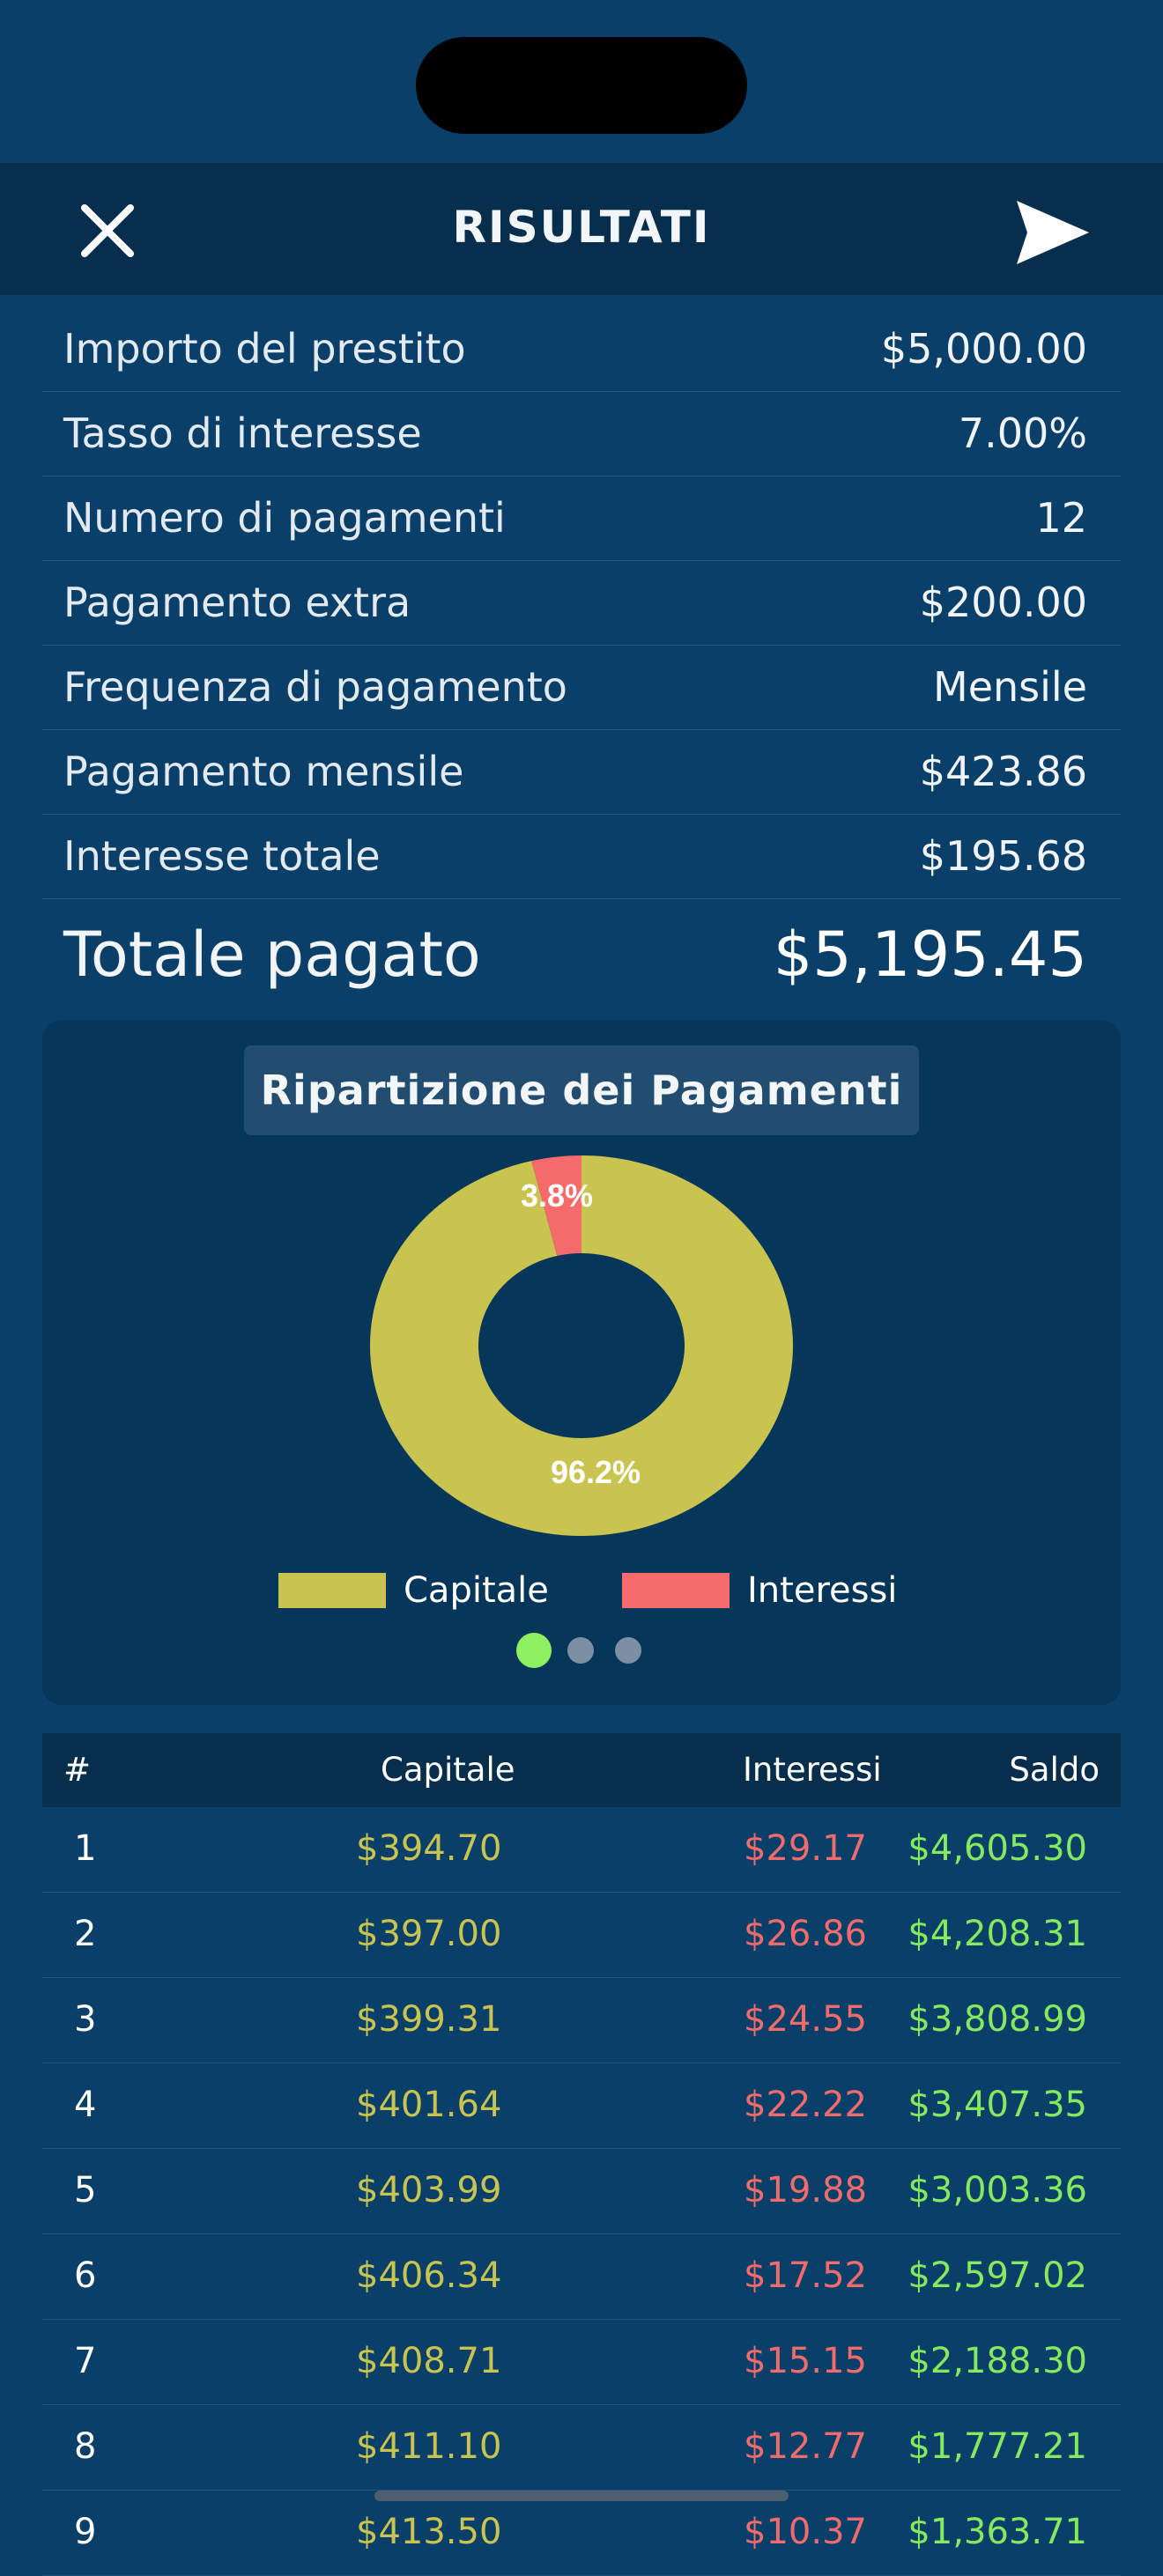 This screenshot has width=1163, height=2576. What do you see at coordinates (429, 2105) in the screenshot?
I see `cell-capital: $401.64` at bounding box center [429, 2105].